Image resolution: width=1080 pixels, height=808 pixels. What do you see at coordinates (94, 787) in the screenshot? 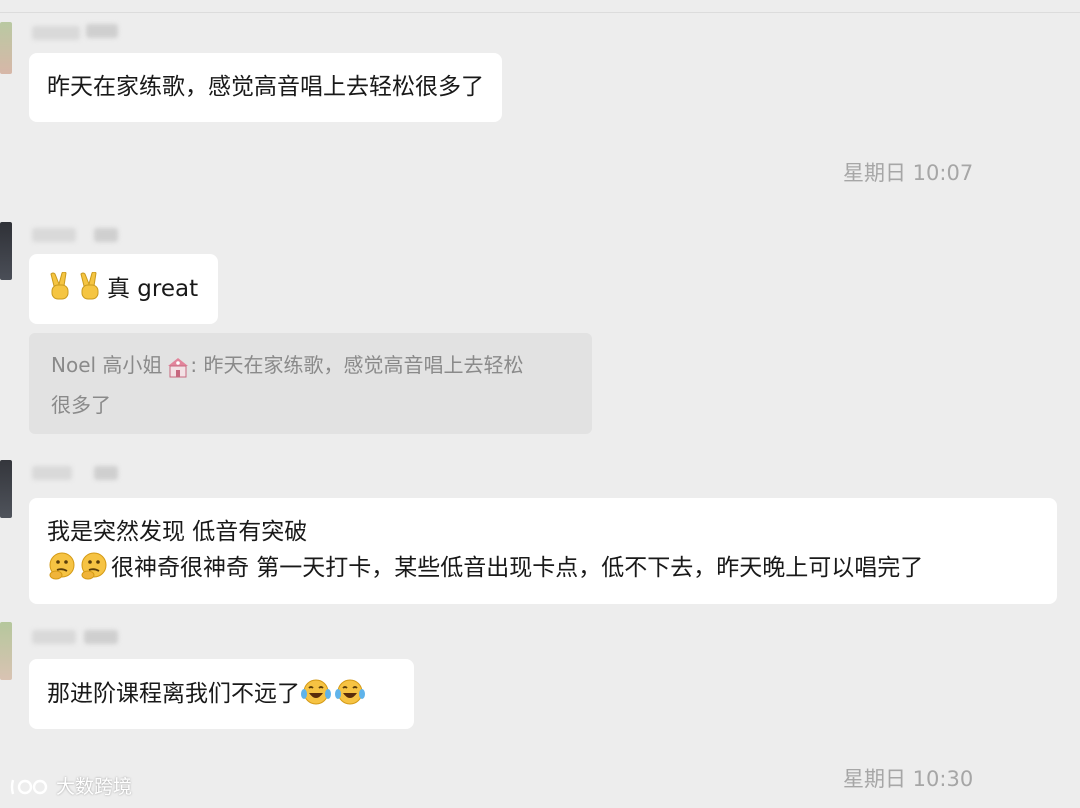
I see `watermark-text: 大数跨境` at bounding box center [94, 787].